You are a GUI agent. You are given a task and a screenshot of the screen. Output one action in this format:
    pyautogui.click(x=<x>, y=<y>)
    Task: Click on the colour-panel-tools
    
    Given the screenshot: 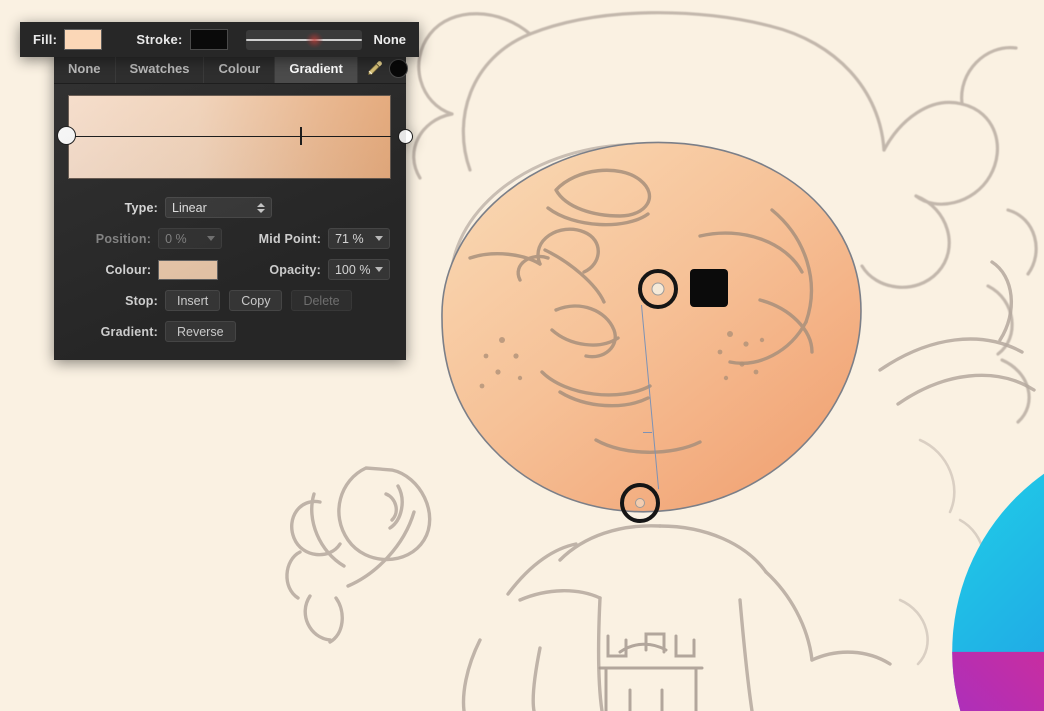 What is the action you would take?
    pyautogui.click(x=386, y=68)
    